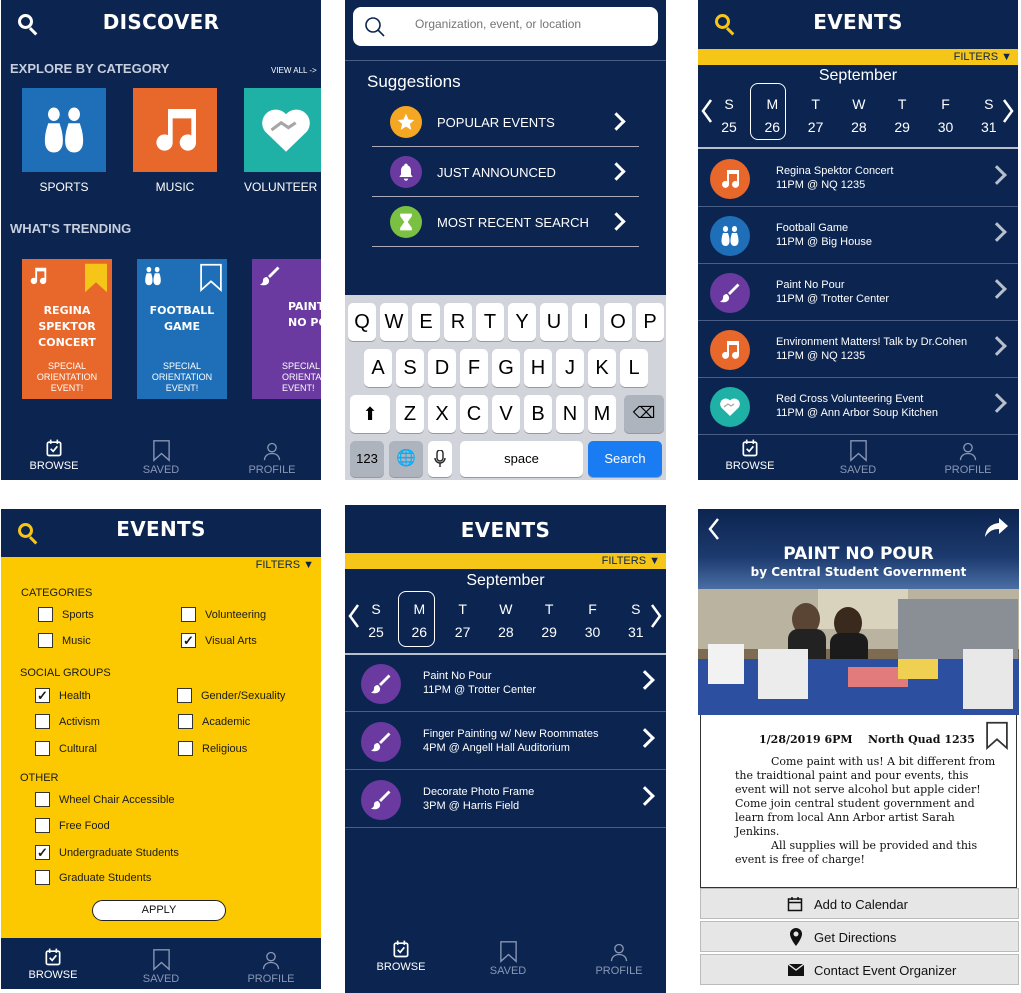 This screenshot has height=993, width=1021. Describe the element at coordinates (625, 459) in the screenshot. I see `search-key: Search` at that location.